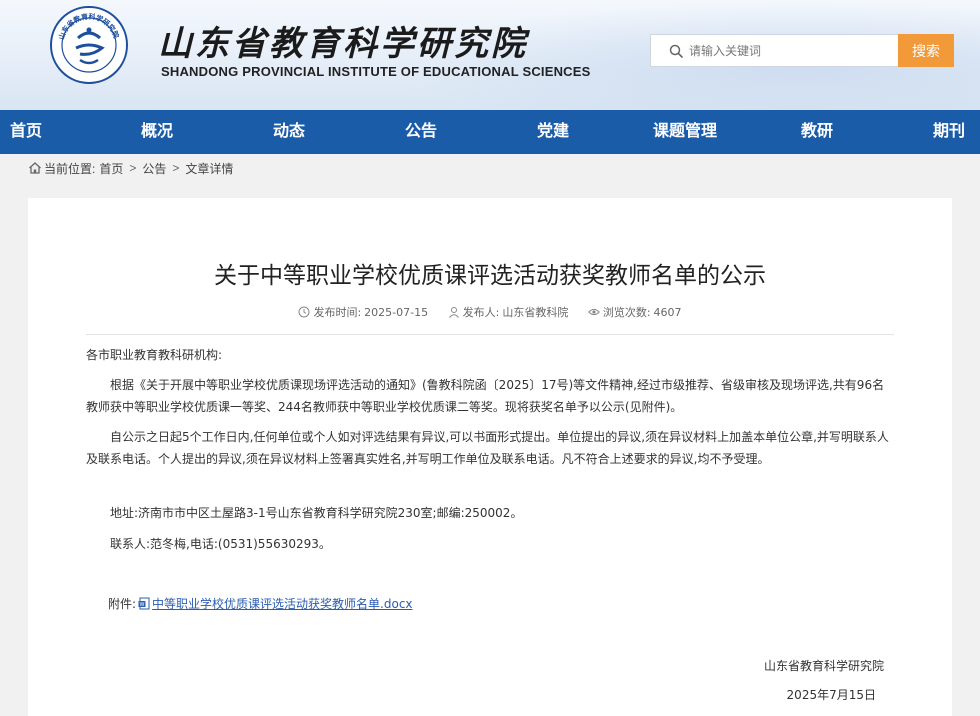  I want to click on nav-item-notices: 公告, so click(421, 132).